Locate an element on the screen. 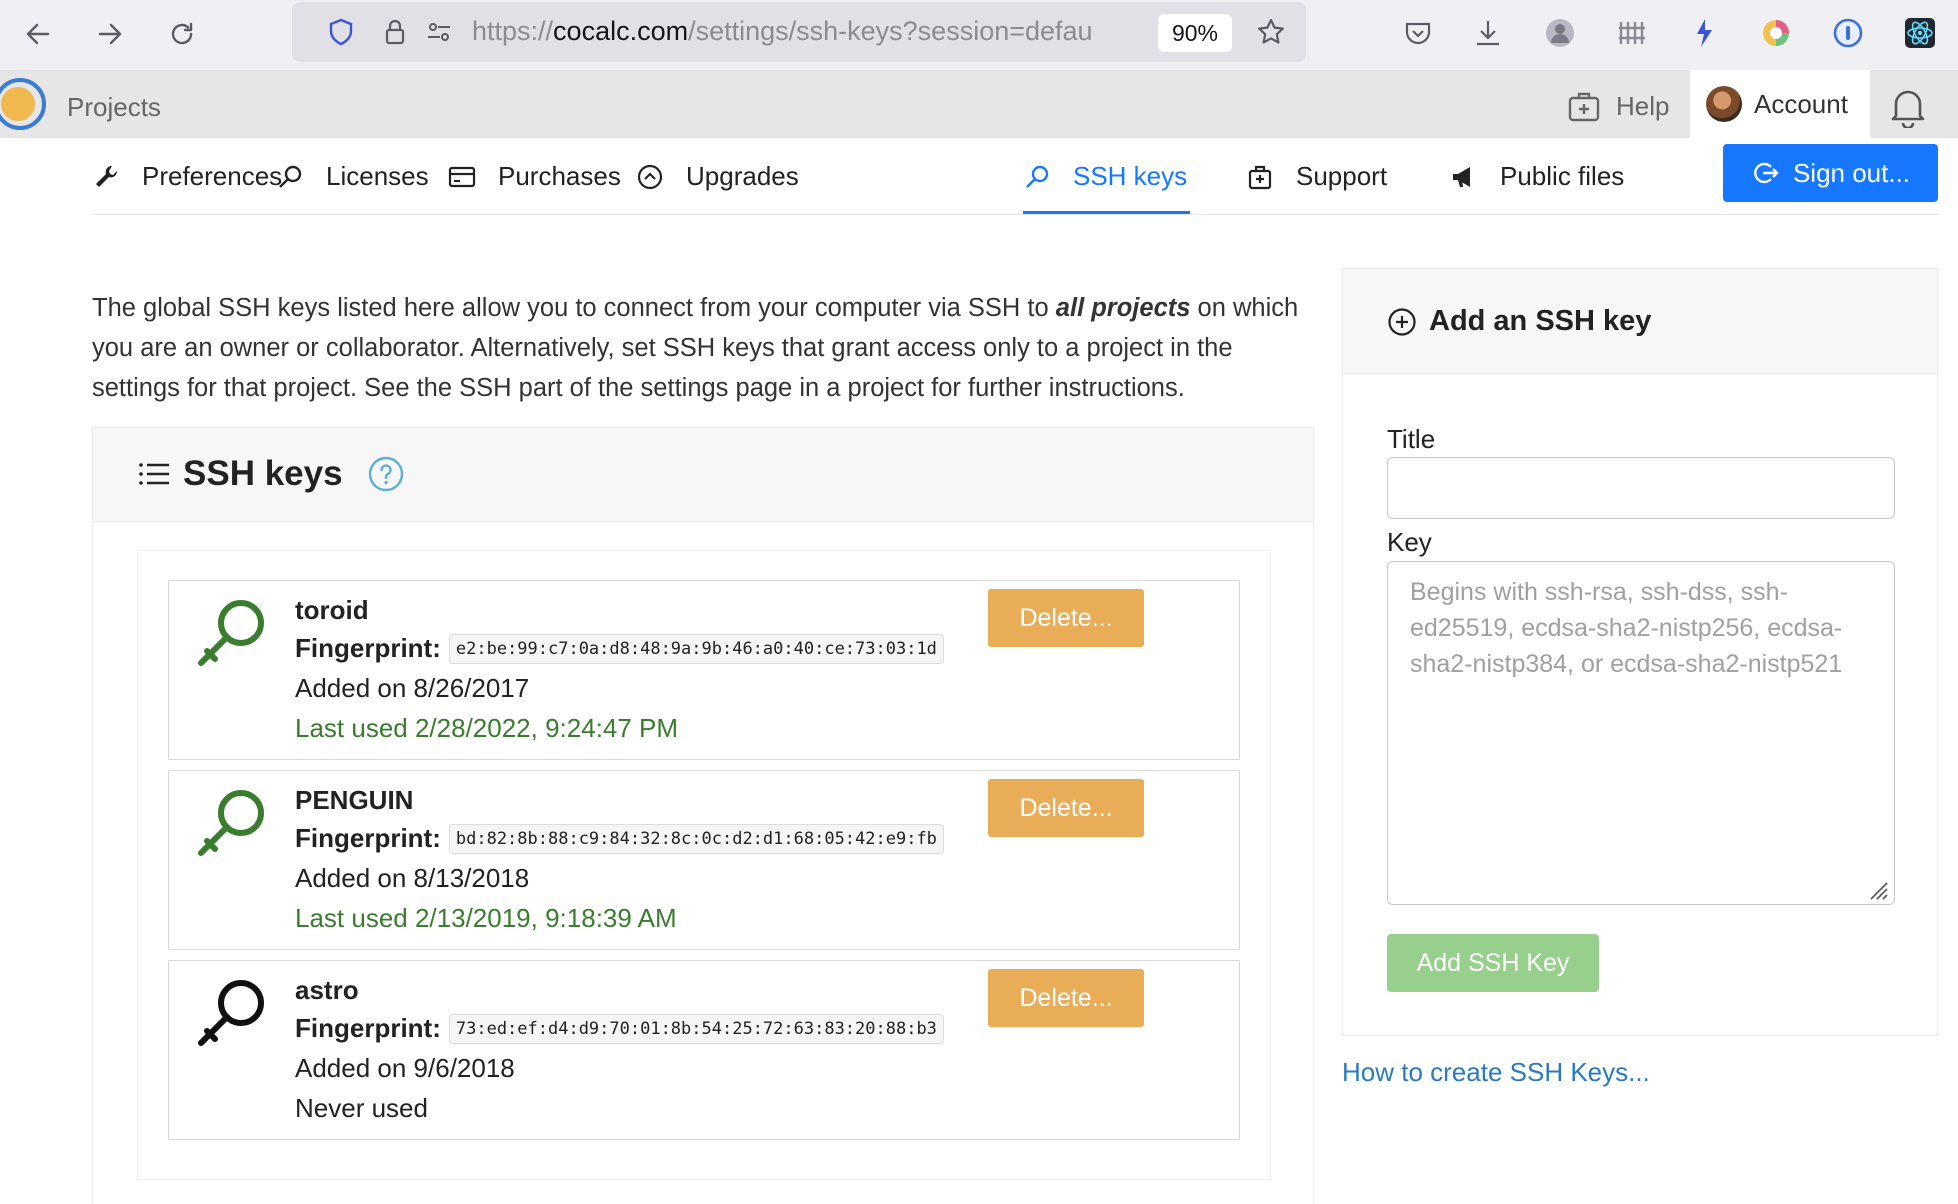 The width and height of the screenshot is (1958, 1204). back-button is located at coordinates (38, 34).